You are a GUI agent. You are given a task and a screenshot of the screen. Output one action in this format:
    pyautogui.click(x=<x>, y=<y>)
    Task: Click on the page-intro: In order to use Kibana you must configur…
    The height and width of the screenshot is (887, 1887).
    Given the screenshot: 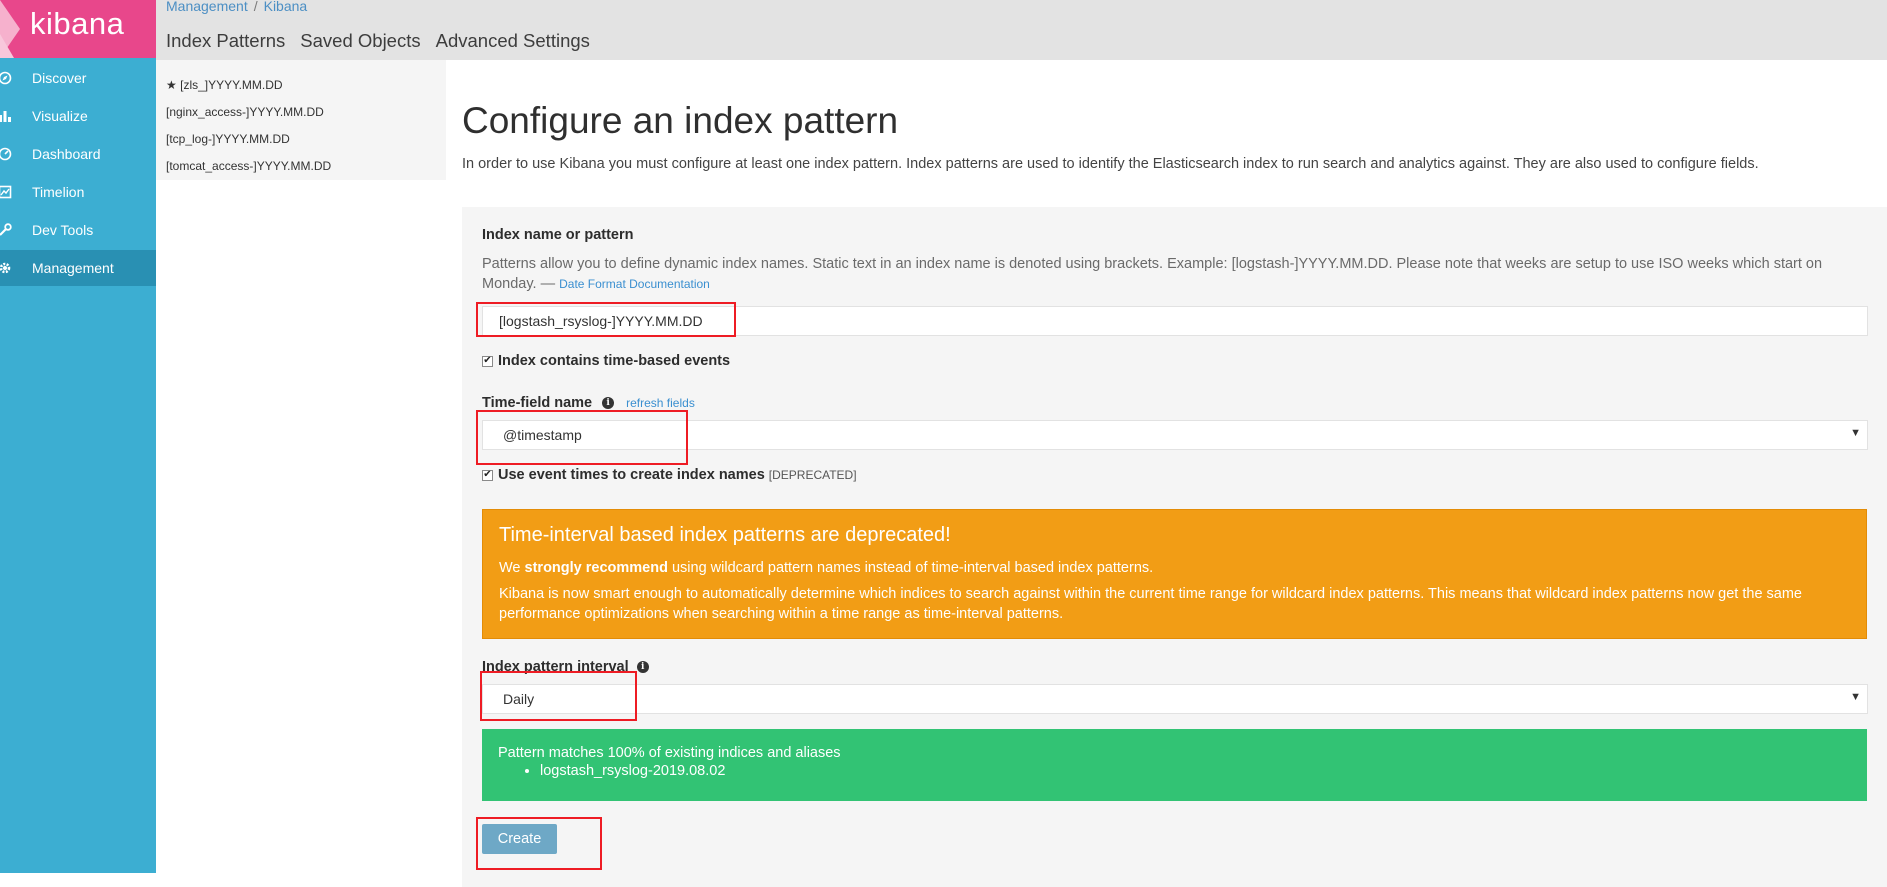 What is the action you would take?
    pyautogui.click(x=1110, y=164)
    